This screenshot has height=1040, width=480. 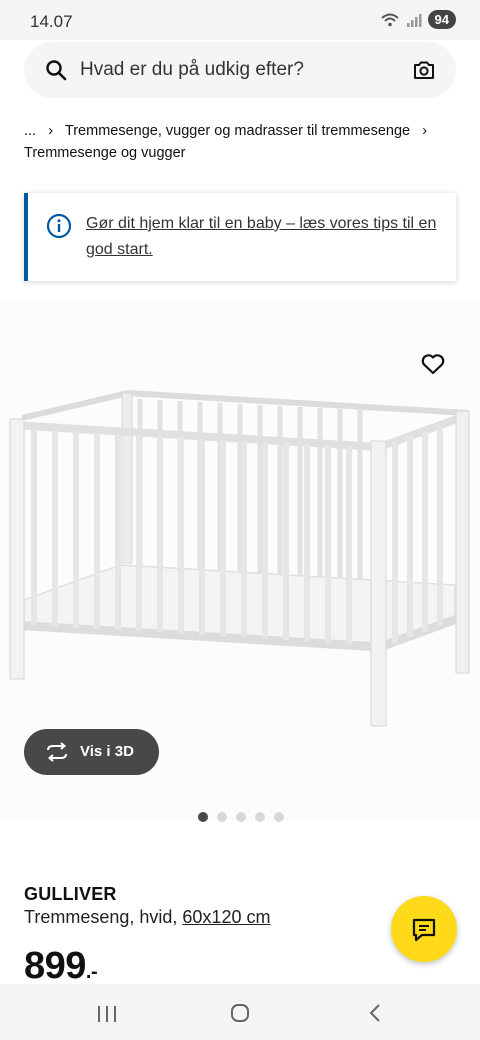 I want to click on battery-badge: 94, so click(x=441, y=19).